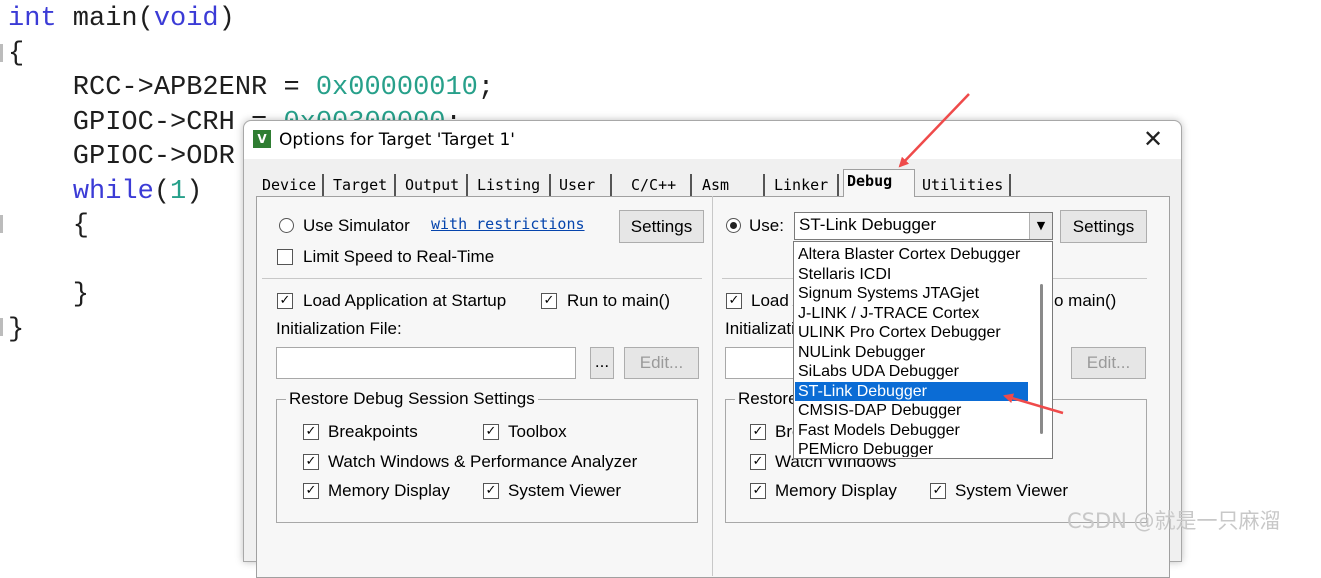 This screenshot has width=1321, height=578. Describe the element at coordinates (105, 19) in the screenshot. I see `code-text: main(` at that location.